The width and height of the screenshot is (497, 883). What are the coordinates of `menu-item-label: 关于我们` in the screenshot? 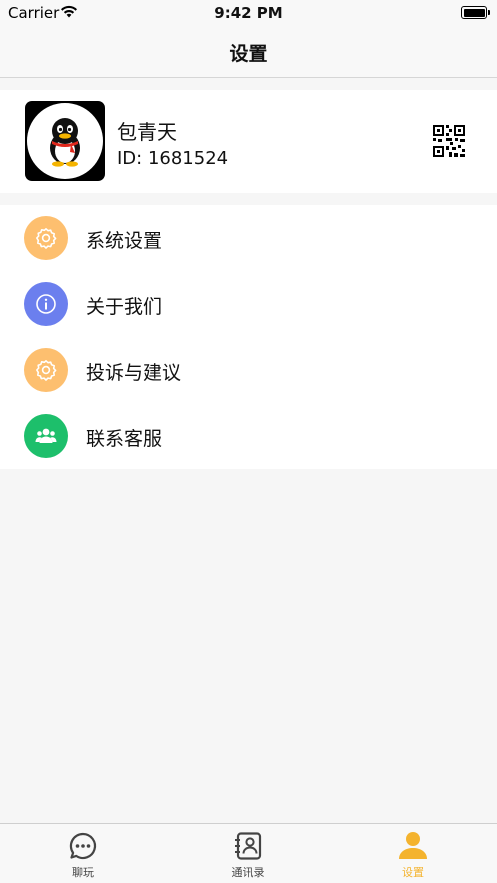 It's located at (124, 307).